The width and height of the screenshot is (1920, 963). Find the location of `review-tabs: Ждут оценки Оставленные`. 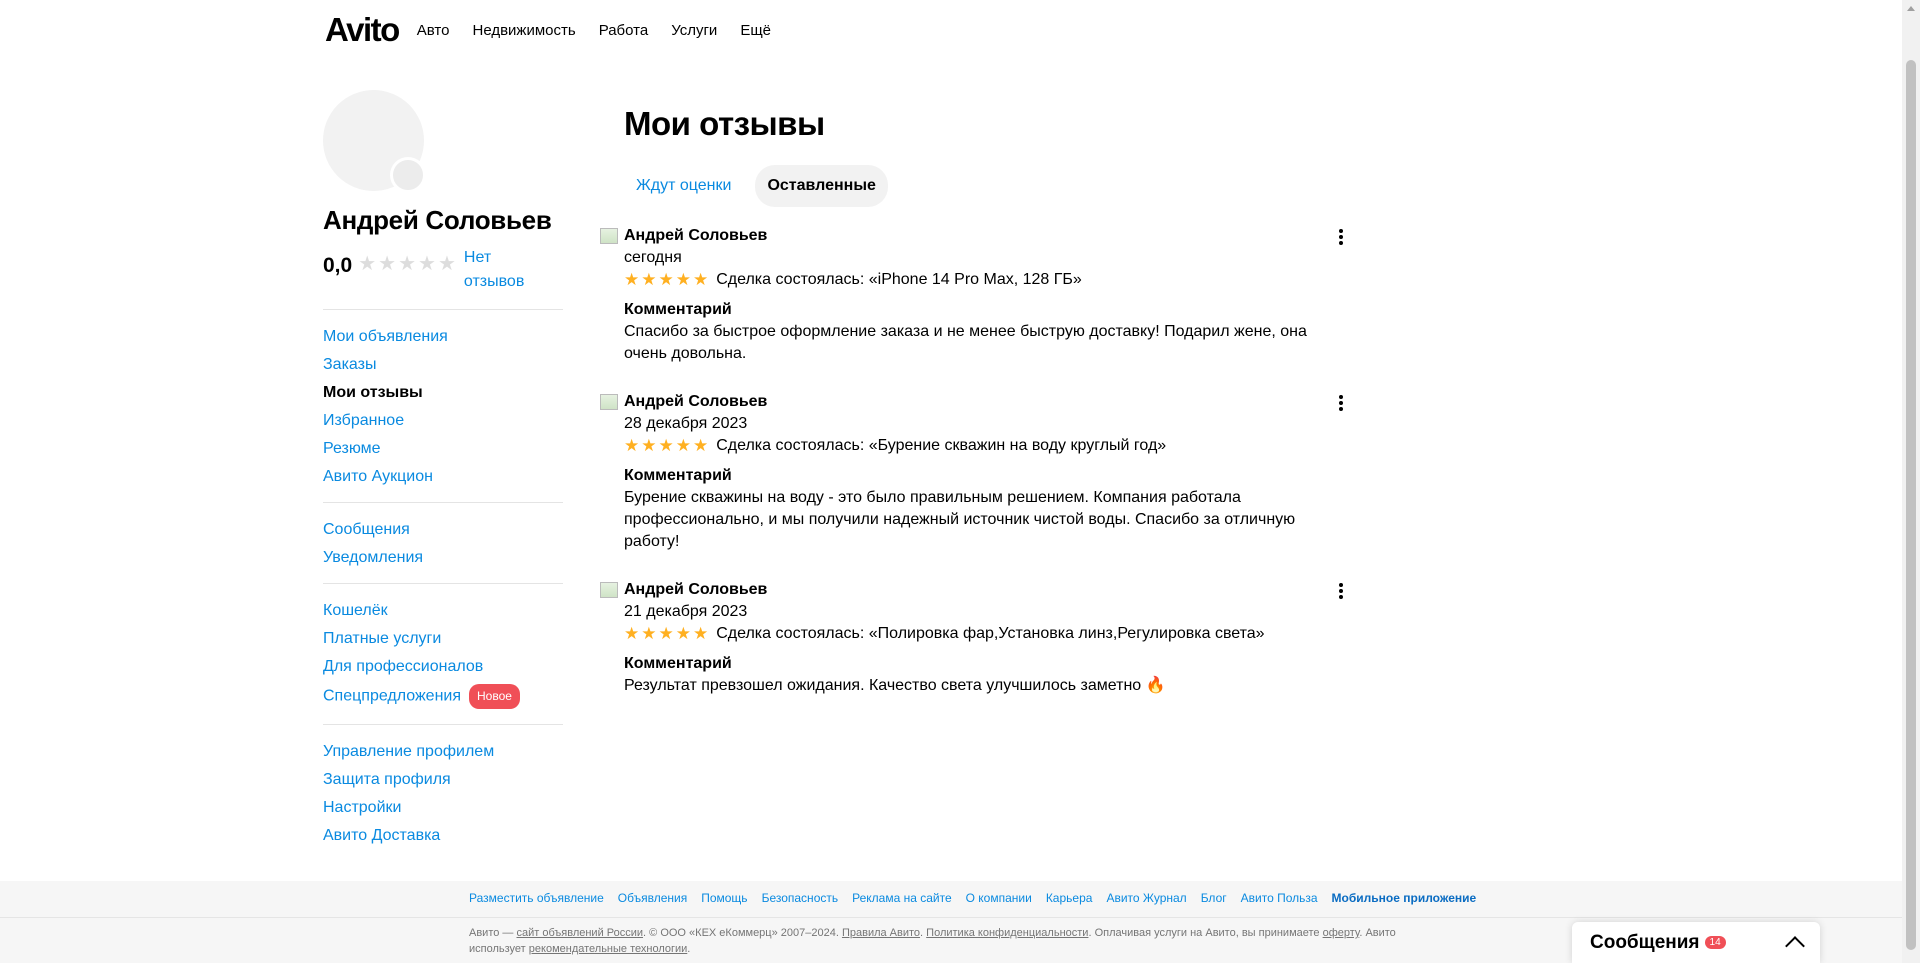

review-tabs: Ждут оценки Оставленные is located at coordinates (756, 186).